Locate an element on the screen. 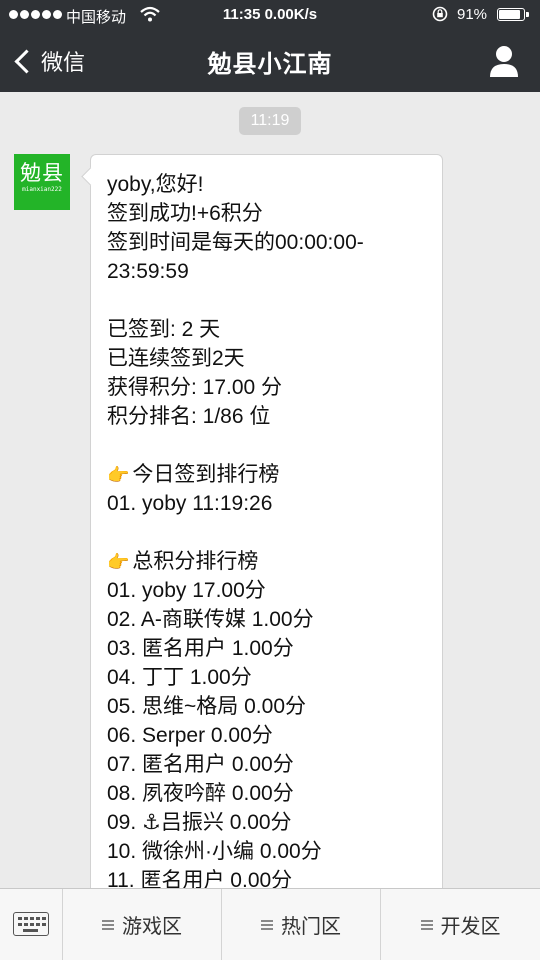 Image resolution: width=540 pixels, height=960 pixels. bottom-menu-bar: 游戏区 热门区 开发区 is located at coordinates (270, 924).